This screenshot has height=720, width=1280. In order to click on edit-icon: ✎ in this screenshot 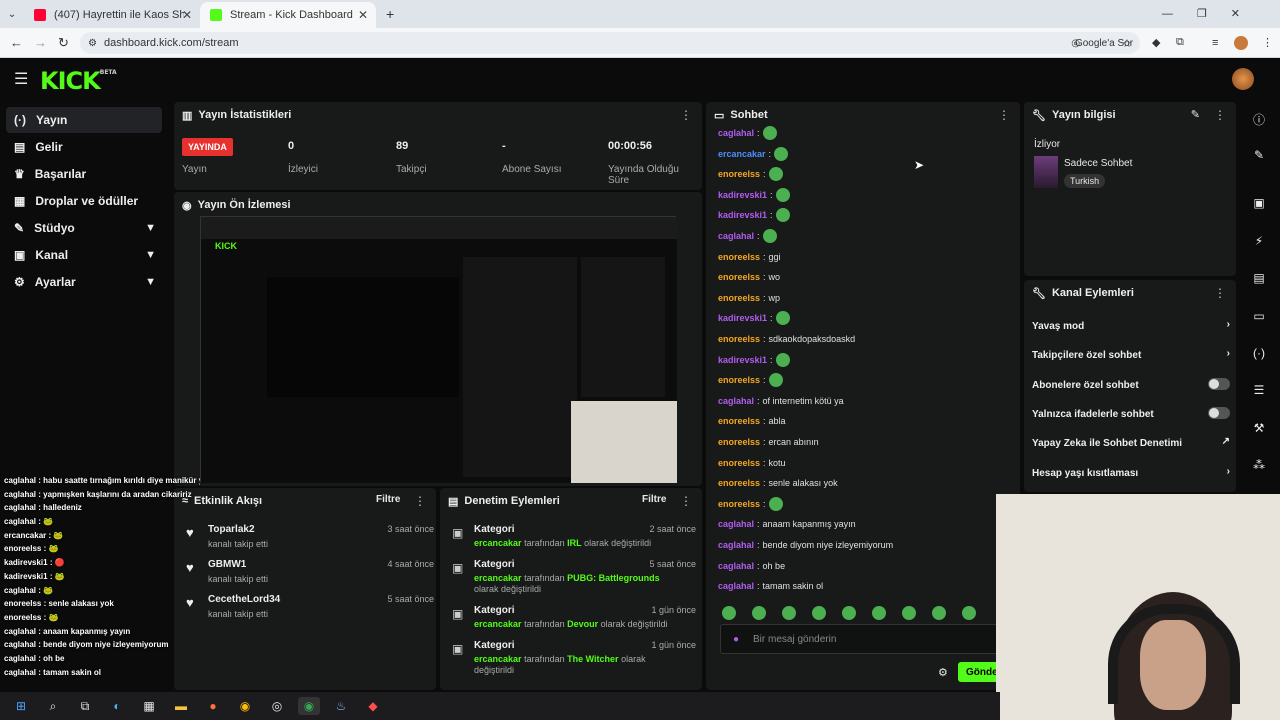, I will do `click(1259, 155)`.